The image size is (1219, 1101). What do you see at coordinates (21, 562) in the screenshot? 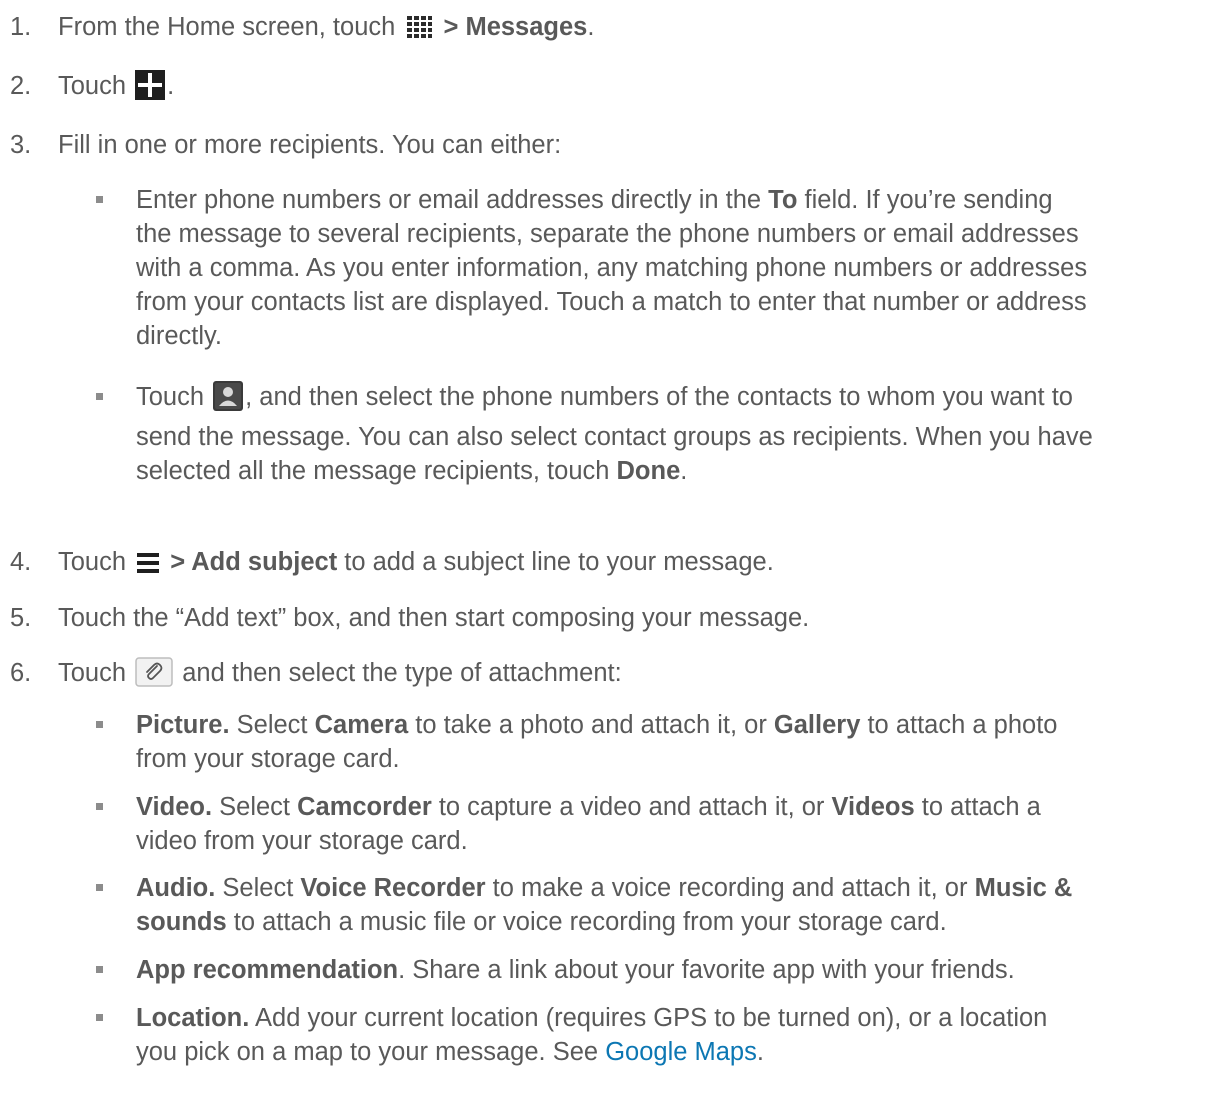
I see `step-number: 4.` at bounding box center [21, 562].